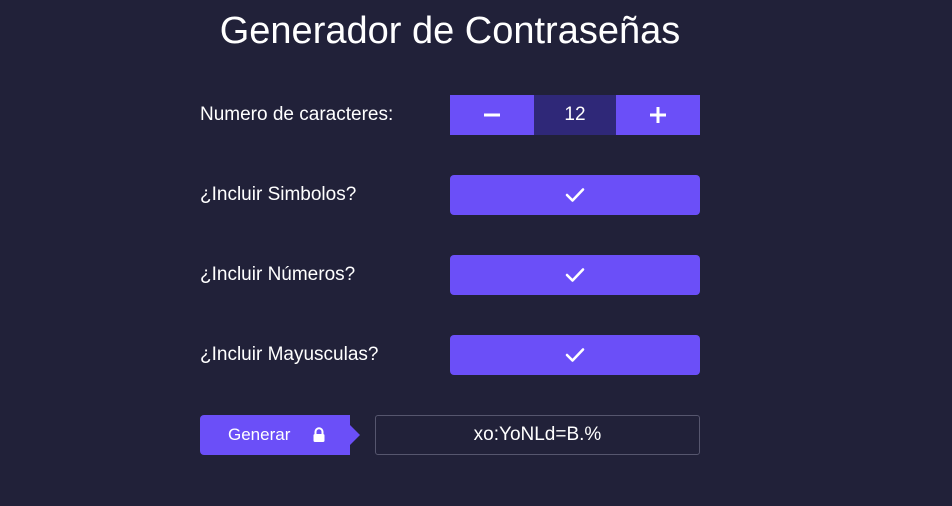 The image size is (952, 506). Describe the element at coordinates (450, 31) in the screenshot. I see `page-title: Generador de Contraseñas` at that location.